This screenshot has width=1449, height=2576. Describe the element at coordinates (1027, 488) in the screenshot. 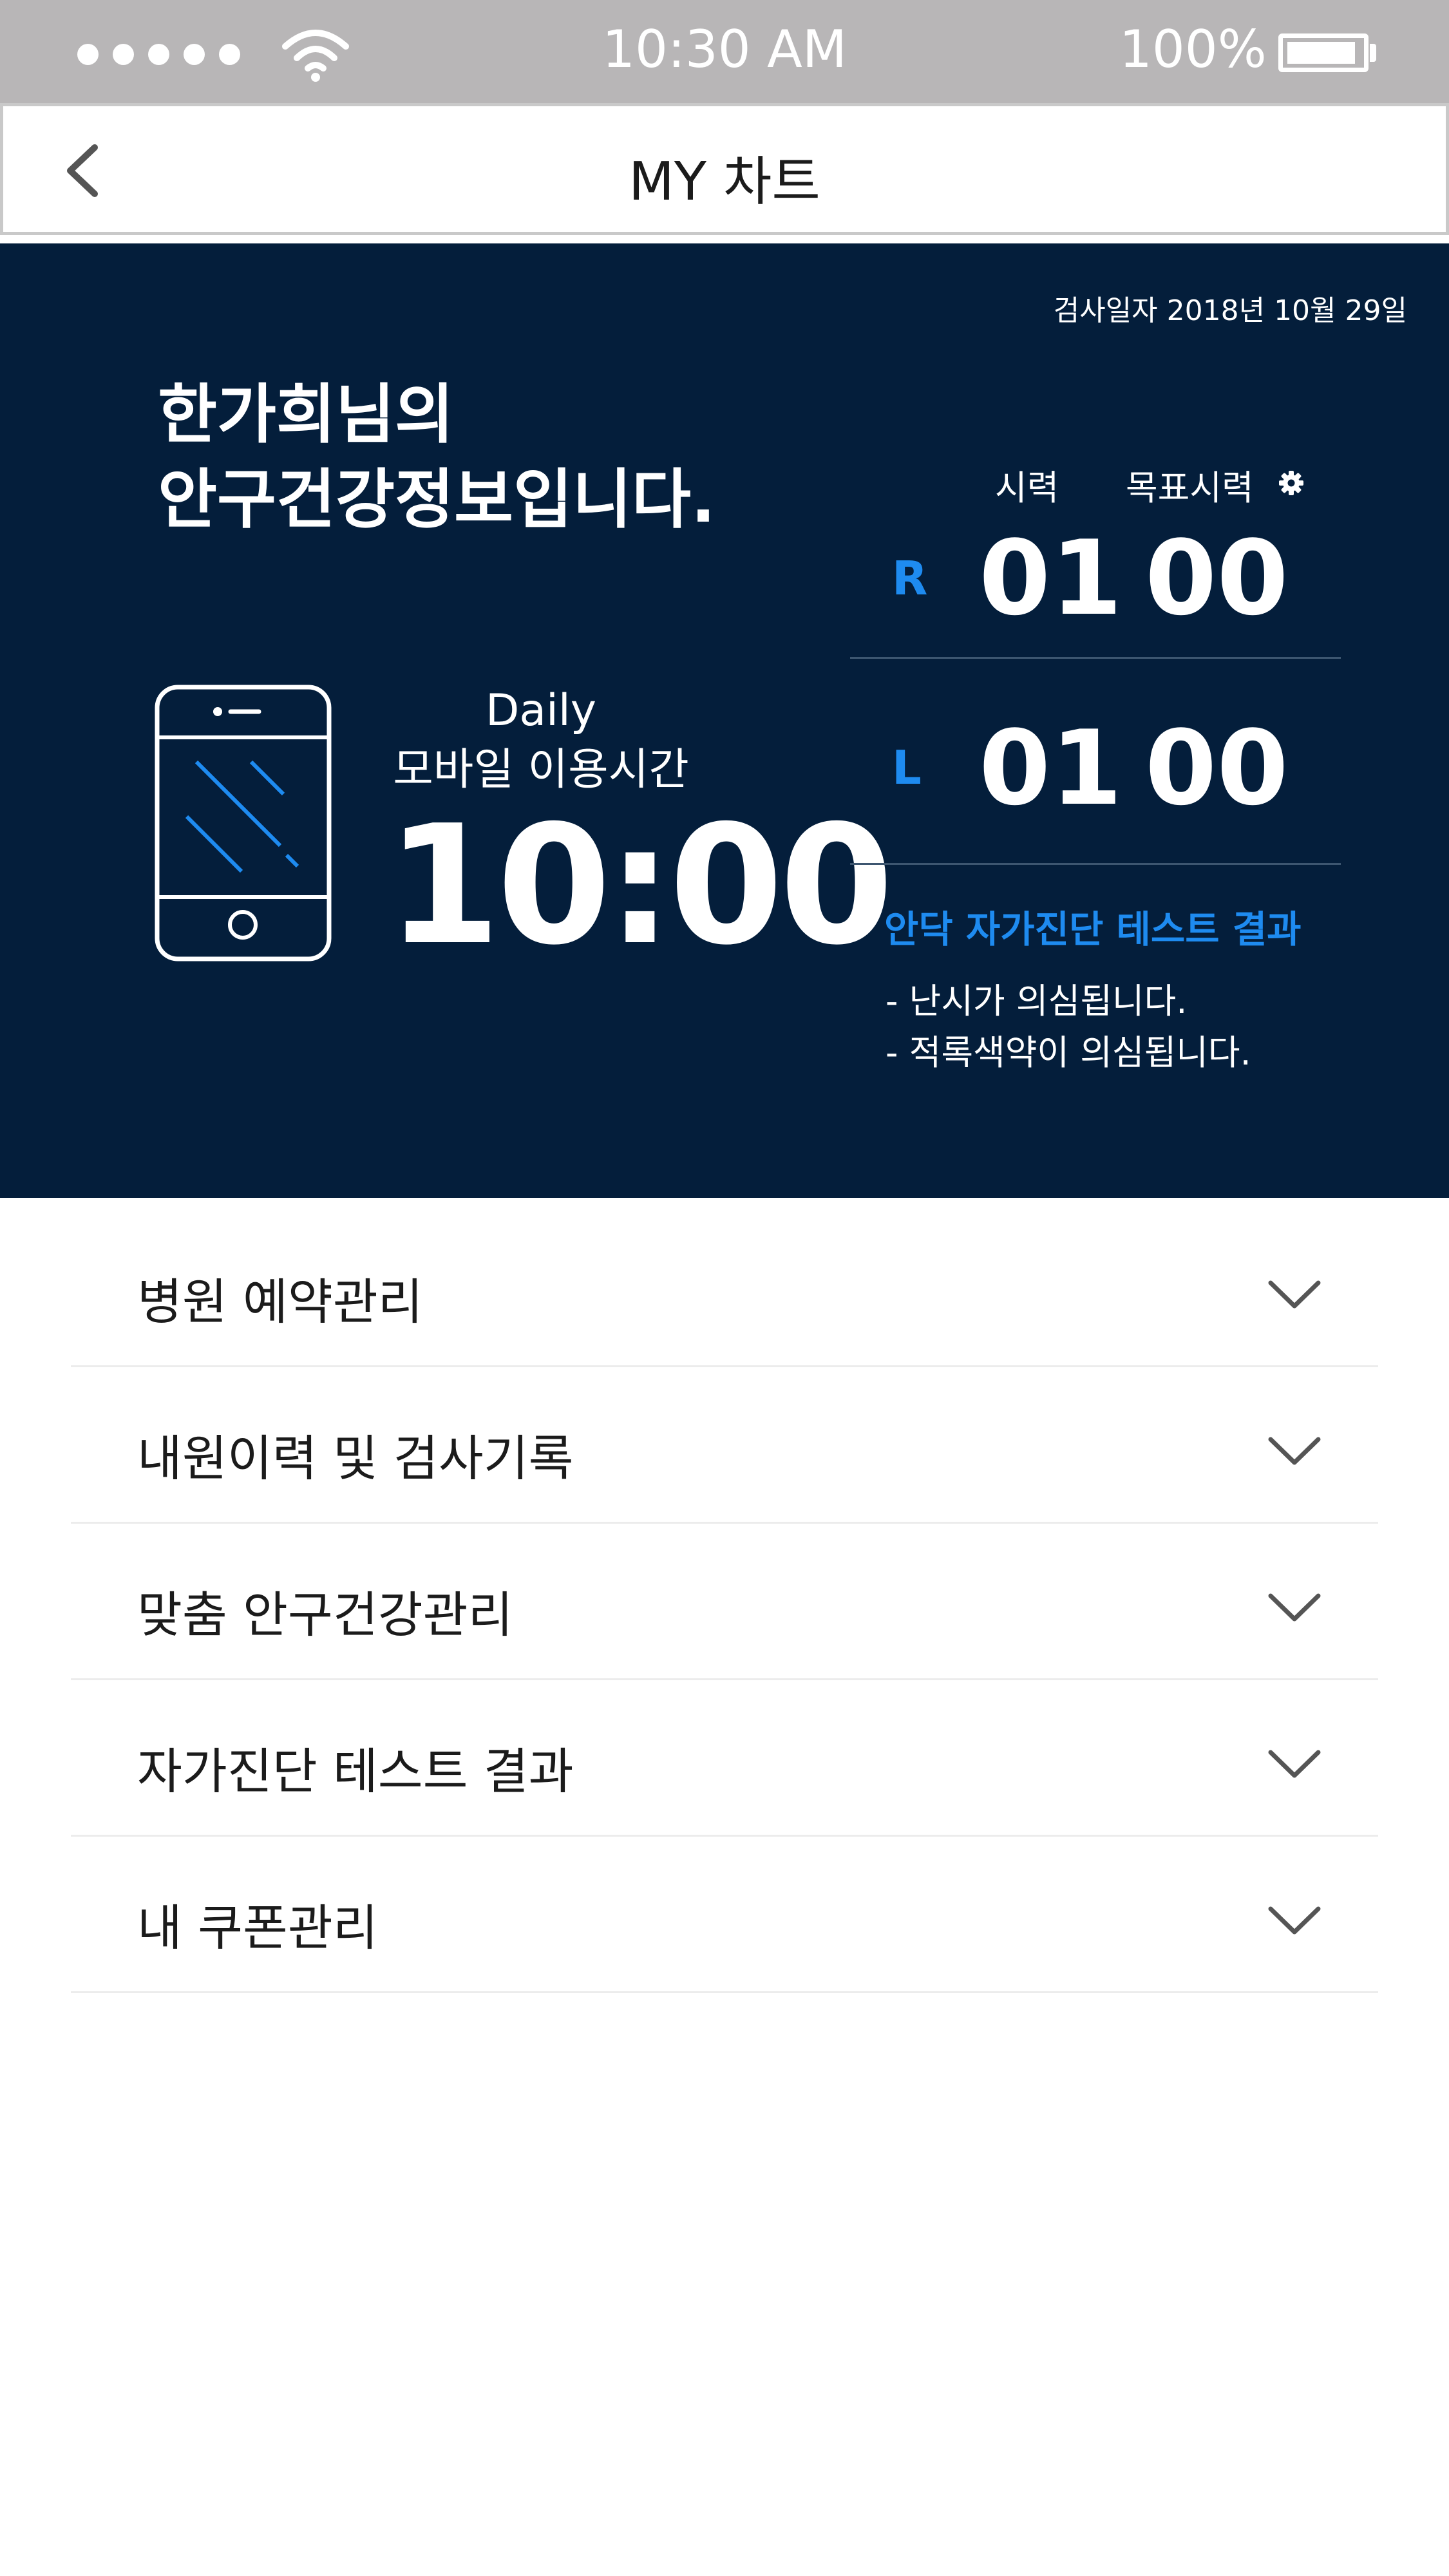

I see `vision-header-current: 시력` at that location.